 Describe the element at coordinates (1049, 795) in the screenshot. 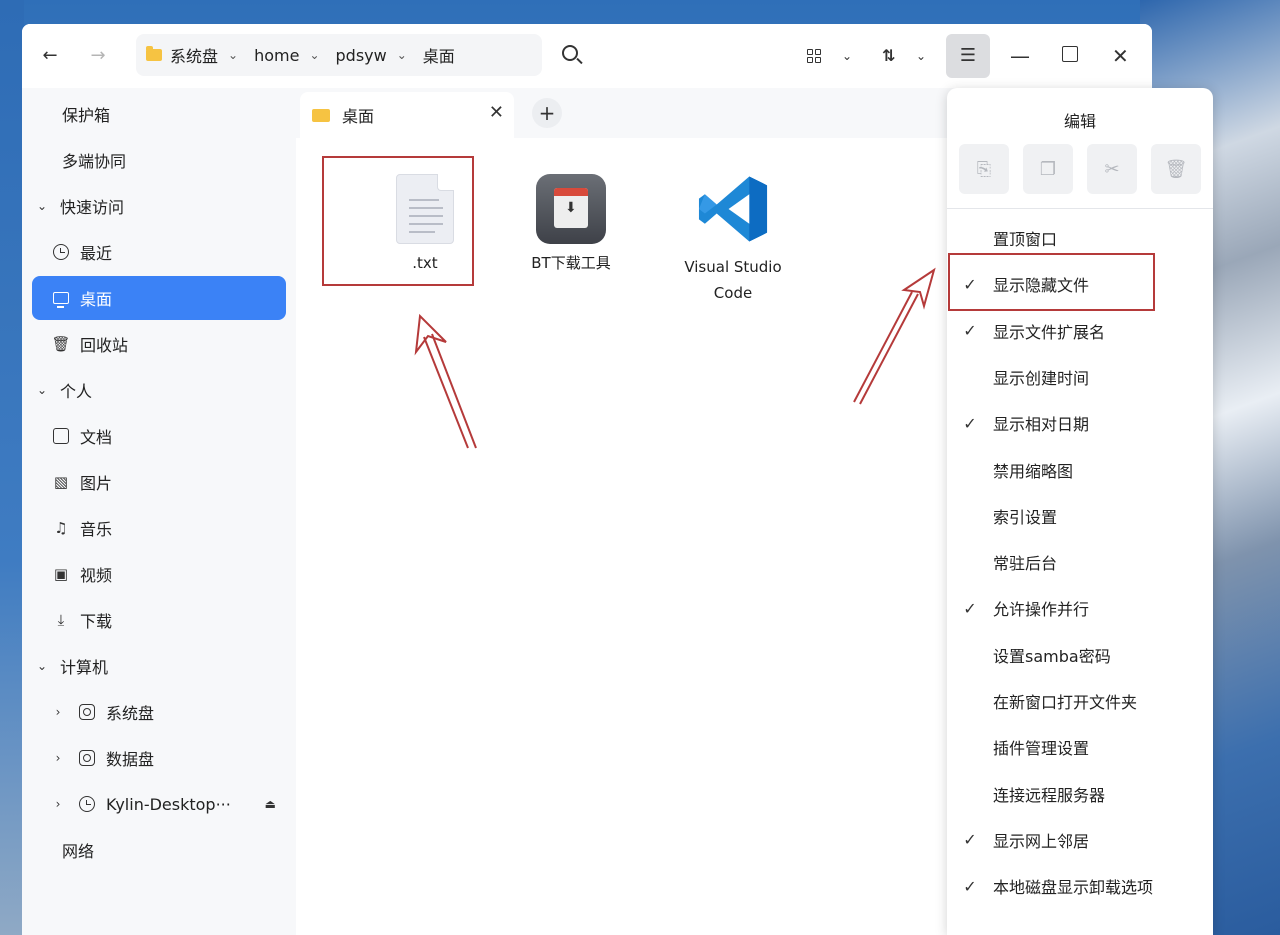

I see `menu-item-label: 连接远程服务器` at that location.